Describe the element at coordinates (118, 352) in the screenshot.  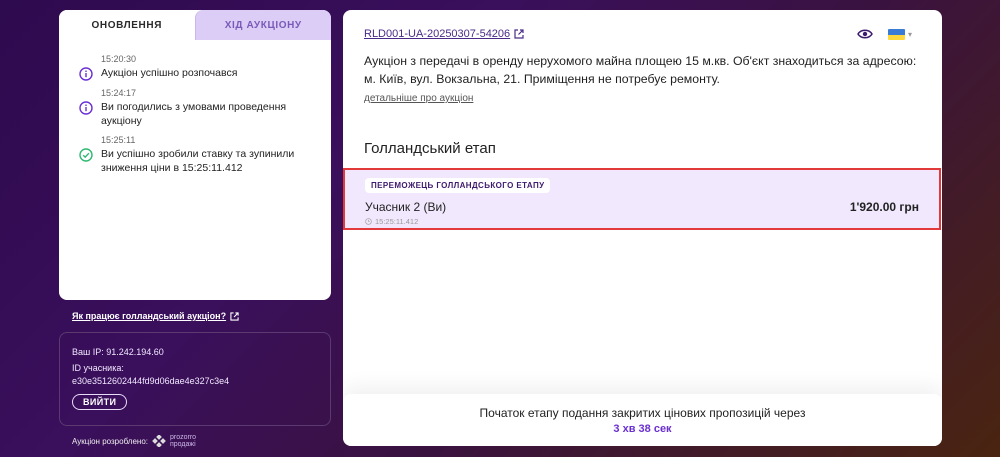
I see `ip-address: Ваш IP: 91.242.194.60` at that location.